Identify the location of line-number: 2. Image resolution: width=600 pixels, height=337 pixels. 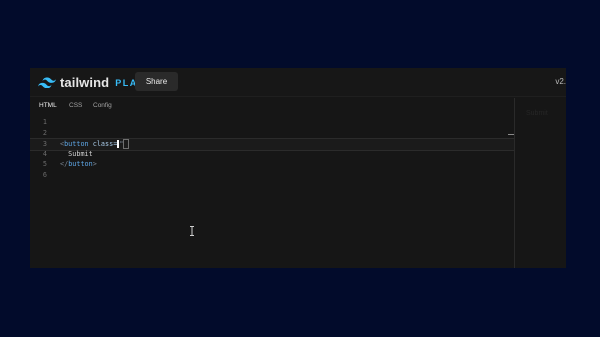
(44, 132).